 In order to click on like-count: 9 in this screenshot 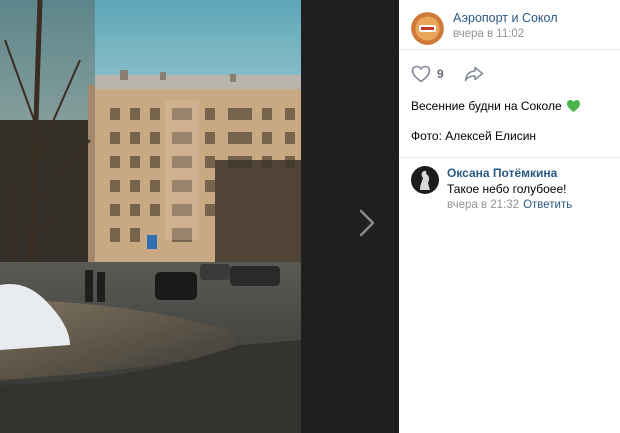, I will do `click(440, 74)`.